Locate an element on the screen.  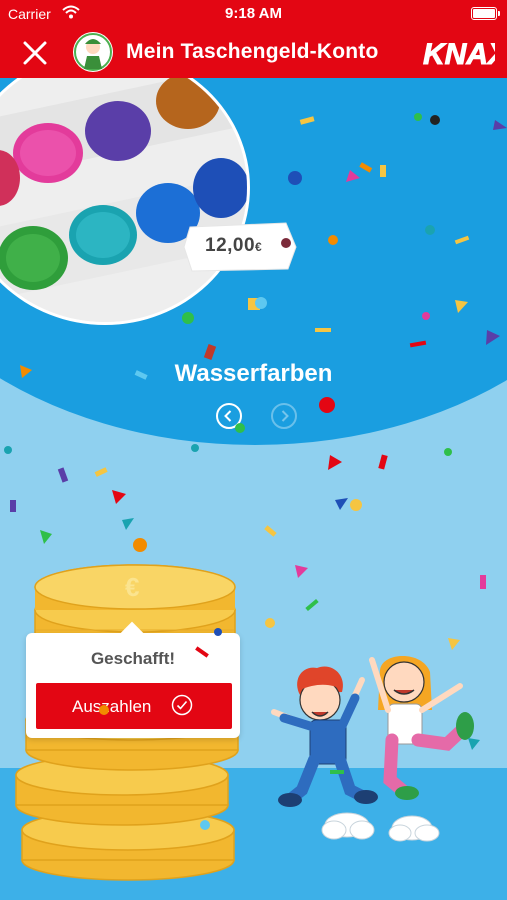
nav-bar: Mein Taschengeld-Konto KNAX is located at coordinates (253, 53).